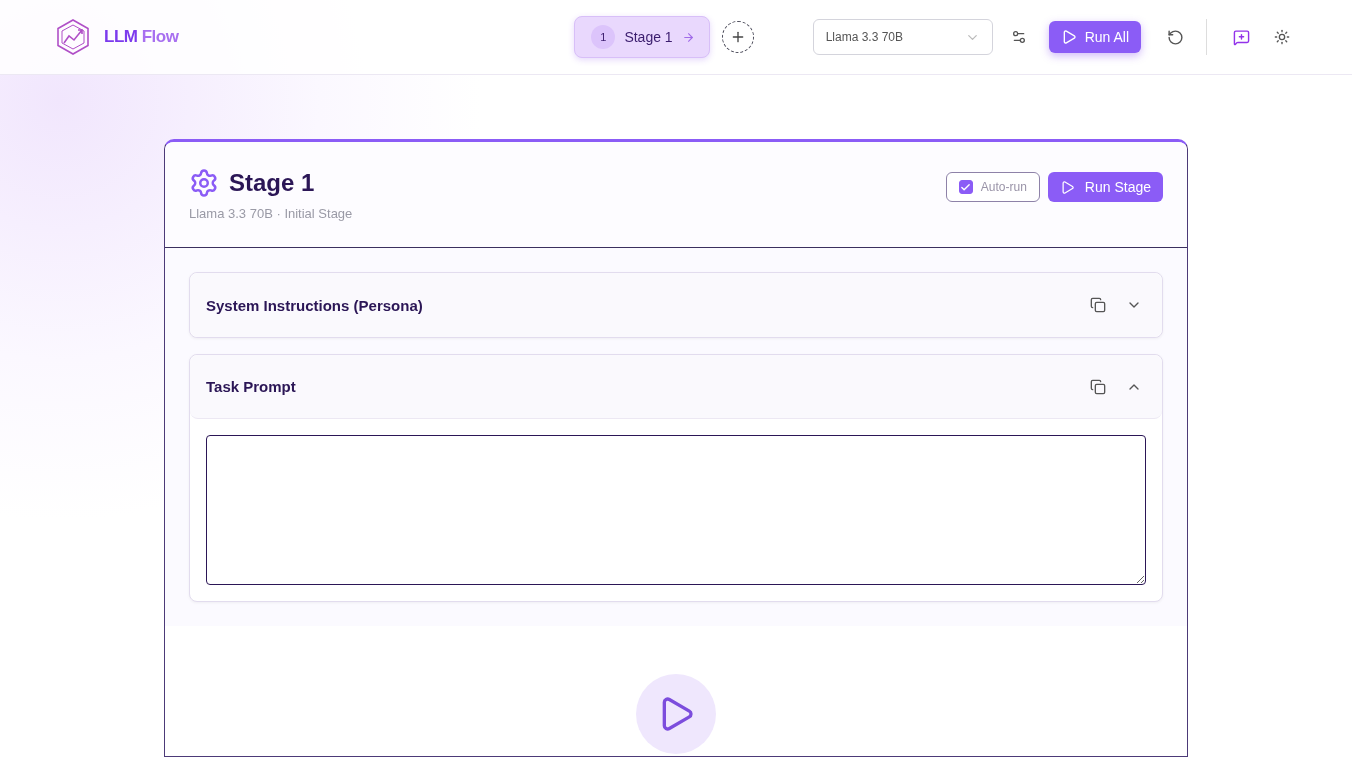 The image size is (1352, 760). Describe the element at coordinates (1094, 37) in the screenshot. I see `run-all-button: Run All` at that location.